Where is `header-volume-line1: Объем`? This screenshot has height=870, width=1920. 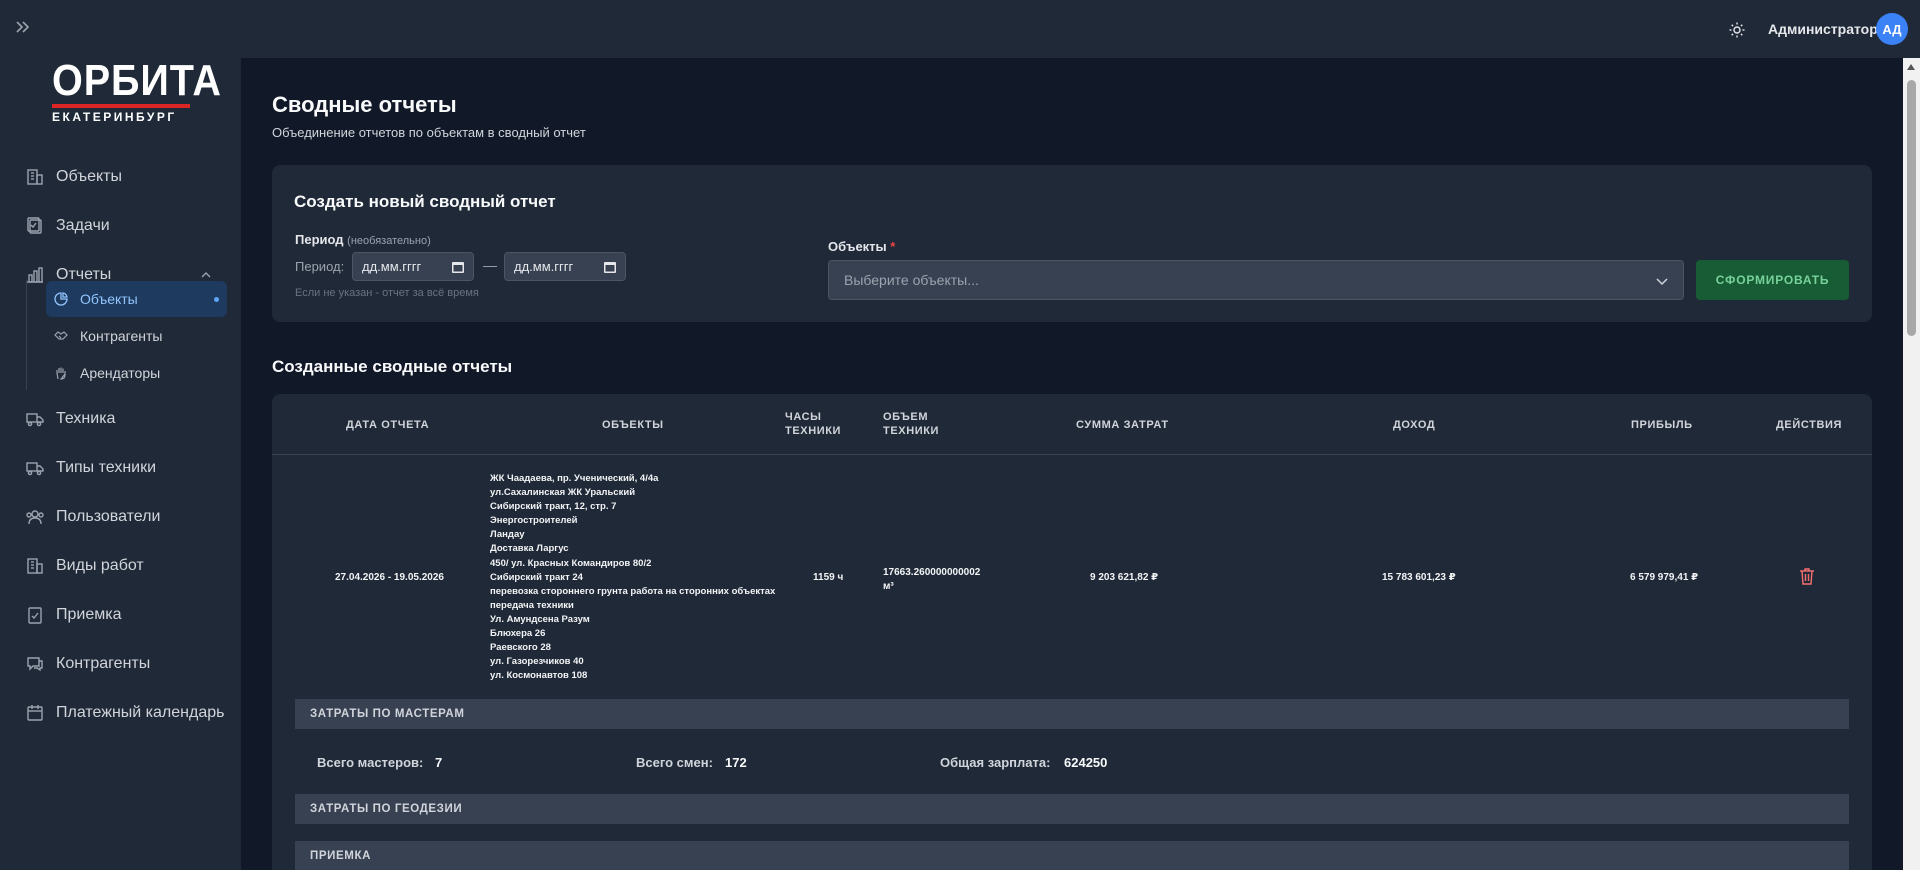
header-volume-line1: Объем is located at coordinates (906, 417).